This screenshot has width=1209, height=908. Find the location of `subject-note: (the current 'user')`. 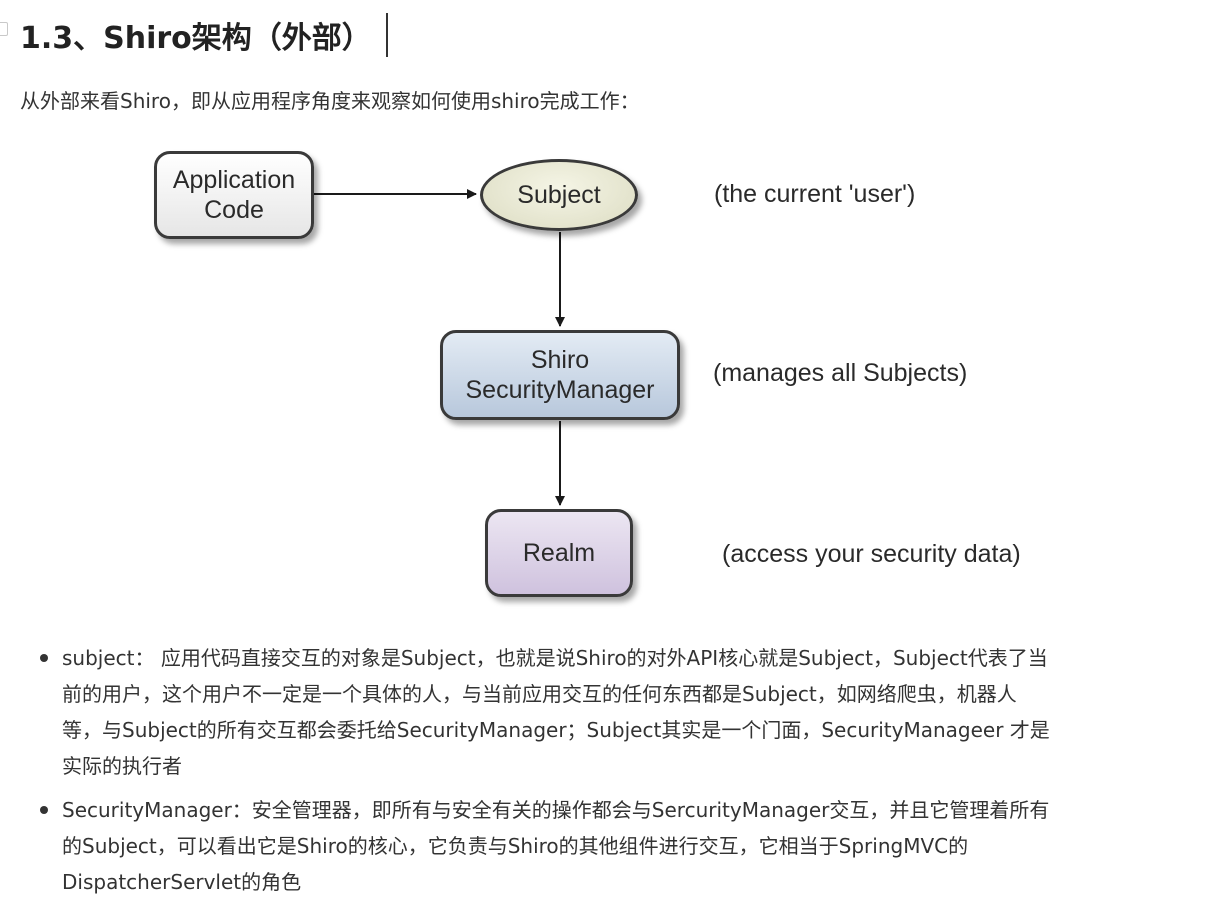

subject-note: (the current 'user') is located at coordinates (815, 194).